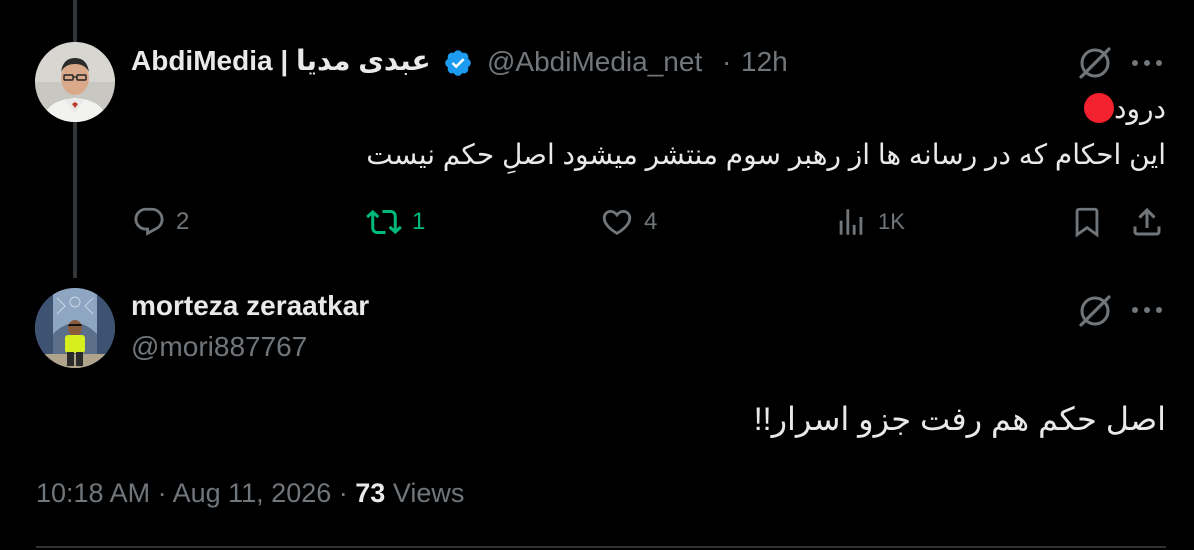 This screenshot has height=550, width=1194. Describe the element at coordinates (1099, 108) in the screenshot. I see `red-circle-emoji` at that location.